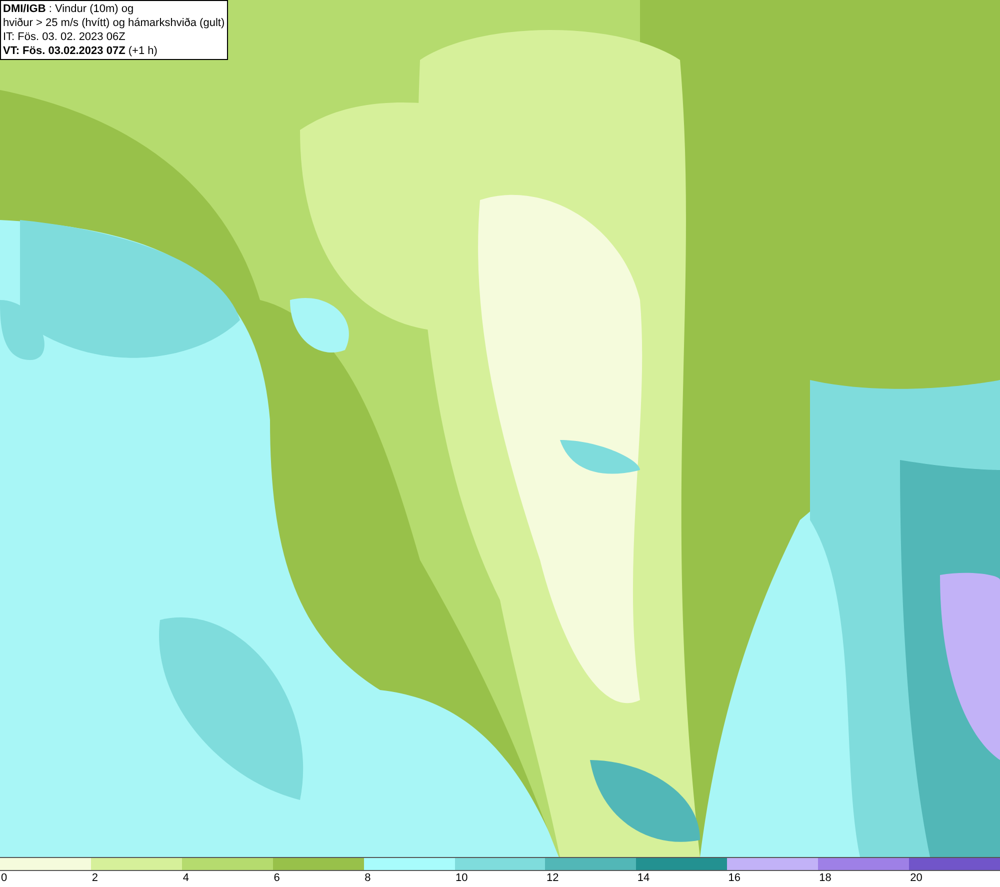 This screenshot has width=1000, height=887. I want to click on legend-label: 20, so click(916, 878).